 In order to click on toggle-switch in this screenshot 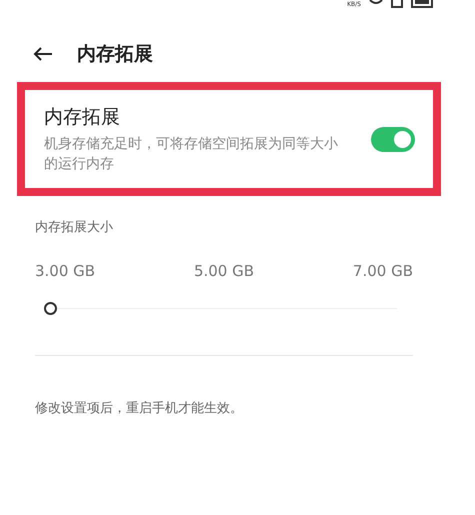, I will do `click(393, 139)`.